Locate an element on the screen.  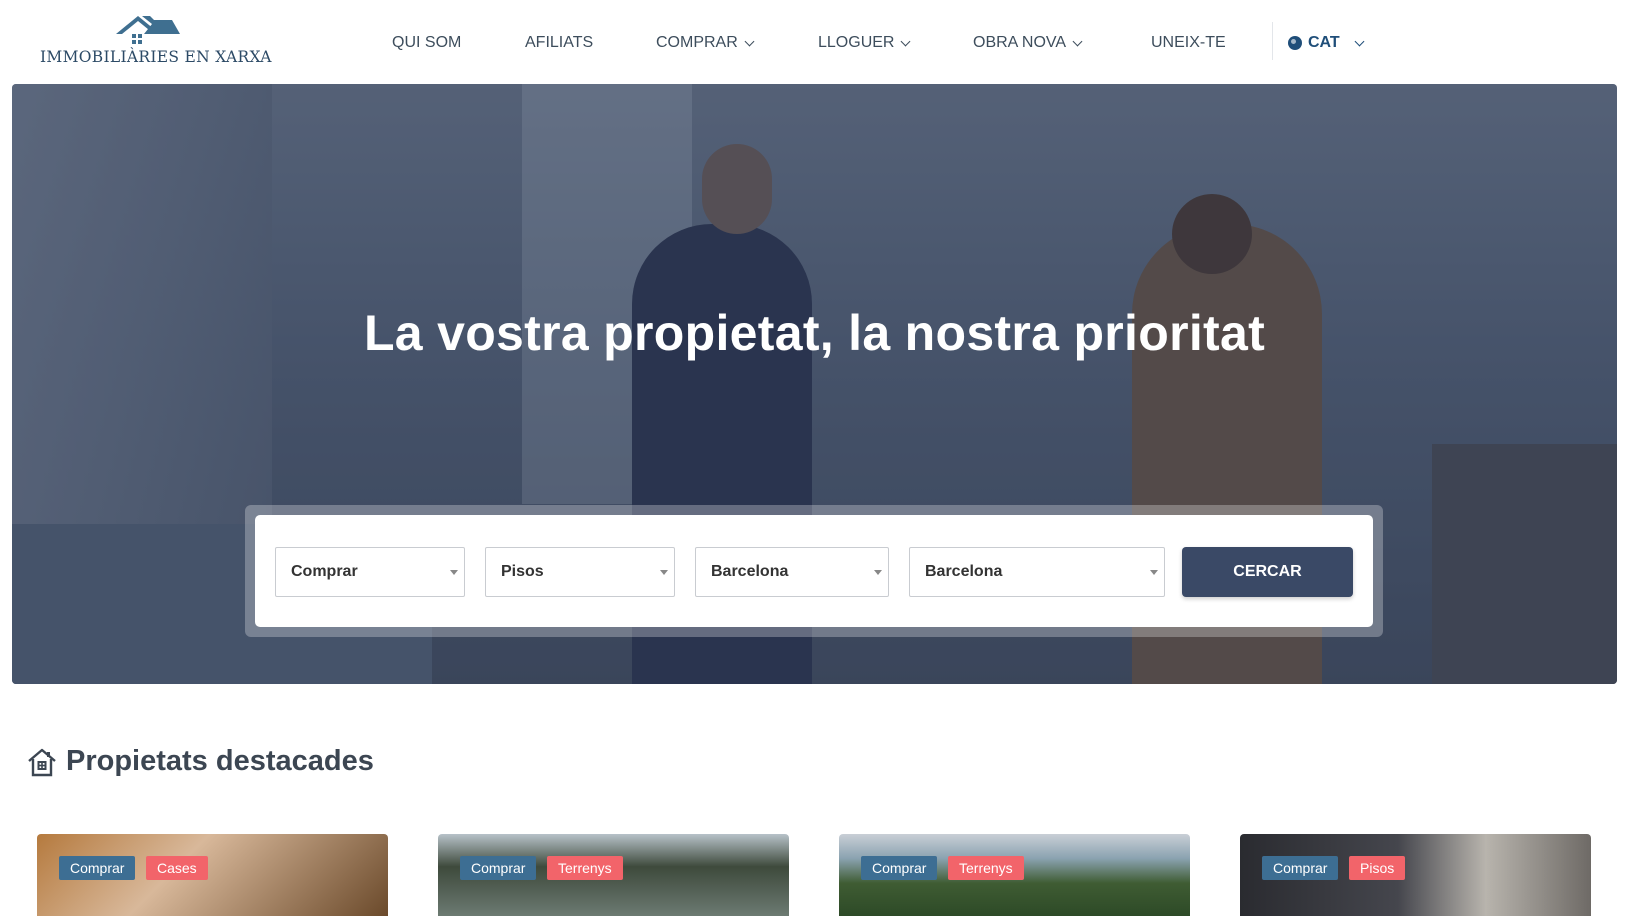
globe-icon is located at coordinates (1295, 43).